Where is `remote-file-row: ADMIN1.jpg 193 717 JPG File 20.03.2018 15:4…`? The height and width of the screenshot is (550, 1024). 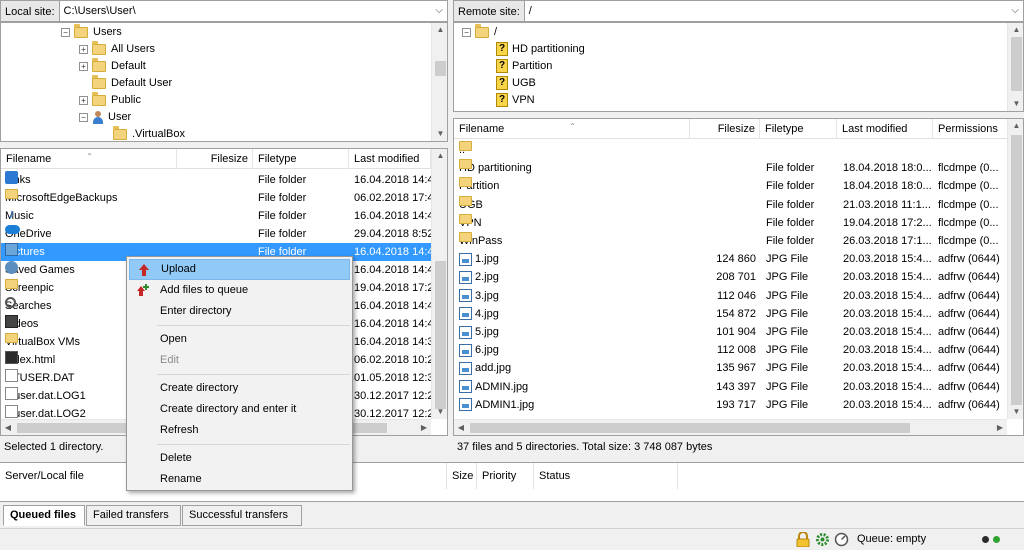
remote-file-row: ADMIN1.jpg 193 717 JPG File 20.03.2018 15:4… is located at coordinates (730, 405).